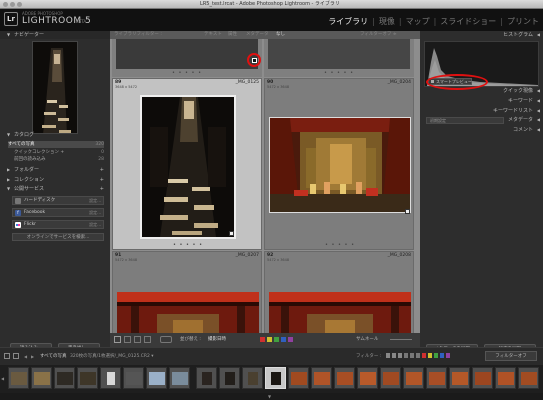 The height and width of the screenshot is (400, 543). What do you see at coordinates (56, 152) in the screenshot?
I see `catalog-item-quick-collection: クイックコレクション + 0` at bounding box center [56, 152].